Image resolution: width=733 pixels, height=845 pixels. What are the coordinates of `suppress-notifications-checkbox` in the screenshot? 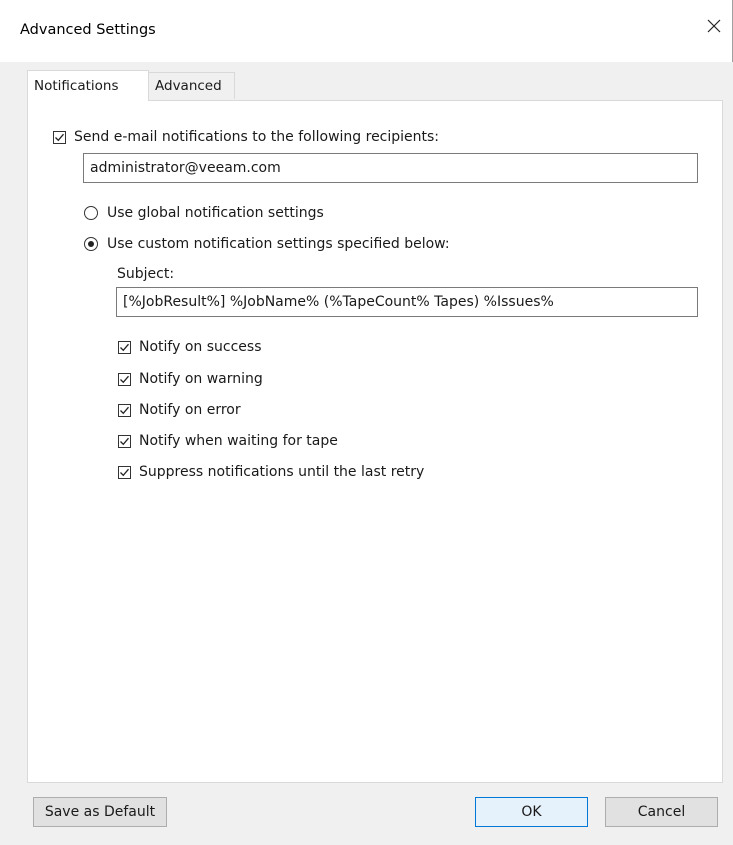 It's located at (124, 472).